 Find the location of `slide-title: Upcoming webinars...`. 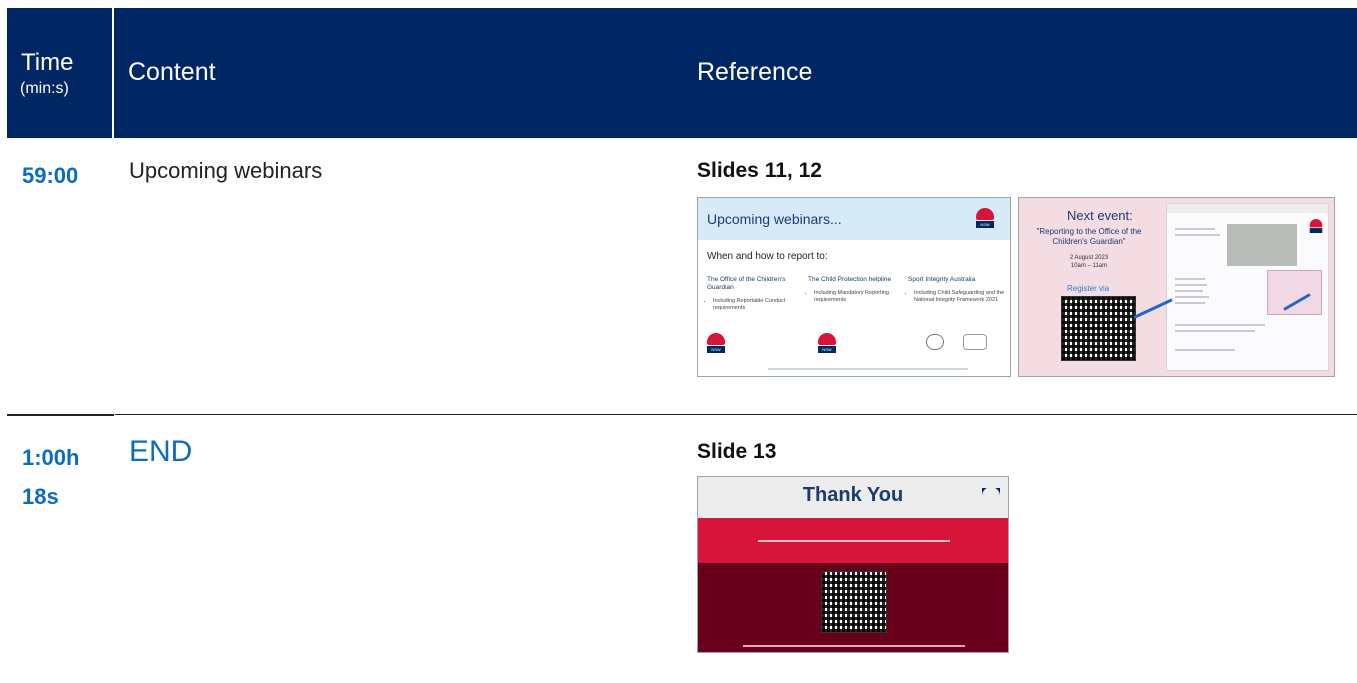

slide-title: Upcoming webinars... is located at coordinates (774, 219).